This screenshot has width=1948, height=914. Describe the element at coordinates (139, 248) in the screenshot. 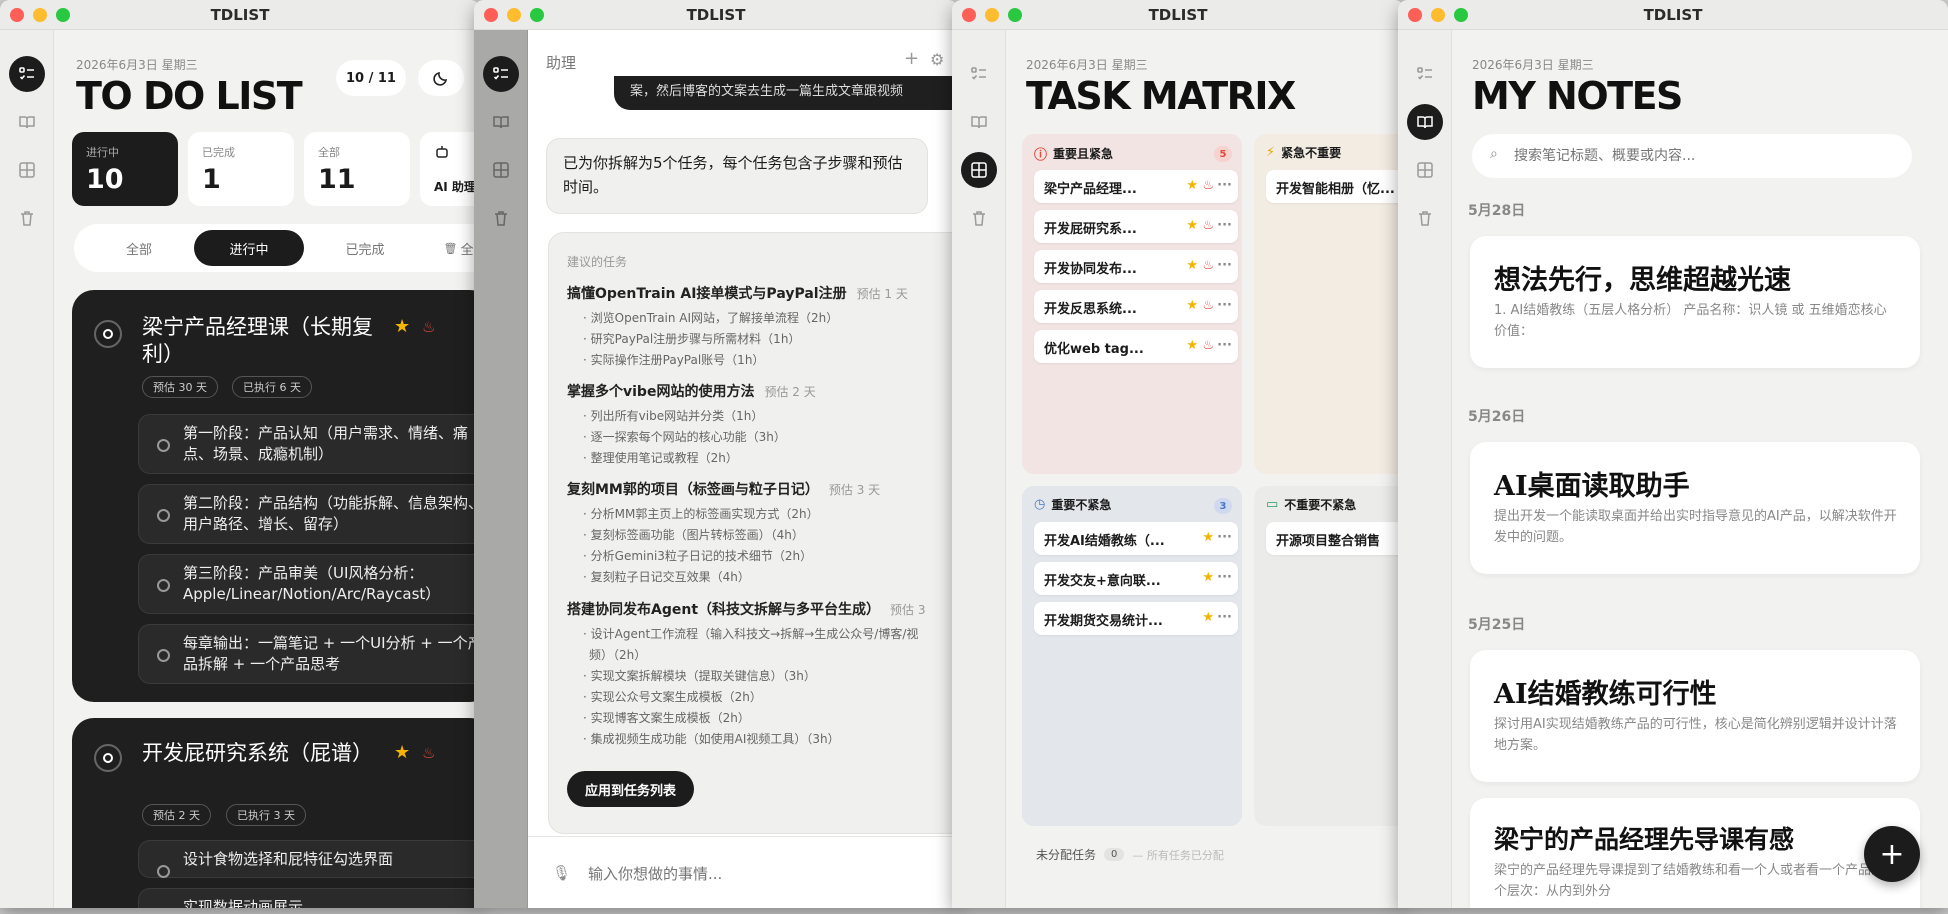

I see `tab-all: 全部` at that location.